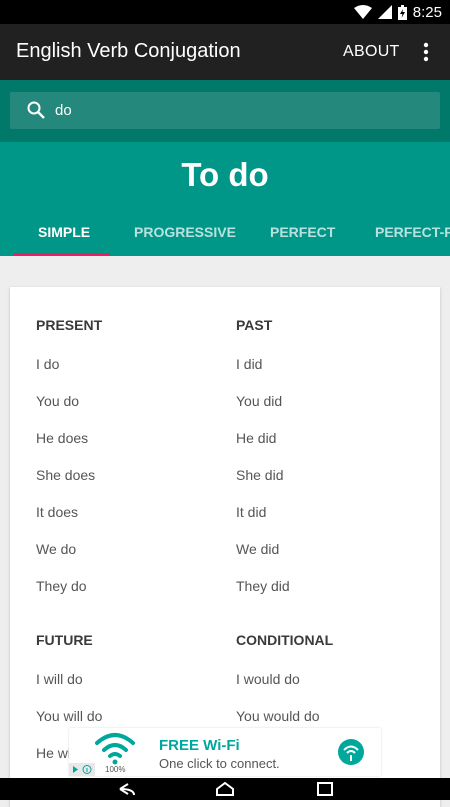  I want to click on conditional-form: You would do, so click(278, 716).